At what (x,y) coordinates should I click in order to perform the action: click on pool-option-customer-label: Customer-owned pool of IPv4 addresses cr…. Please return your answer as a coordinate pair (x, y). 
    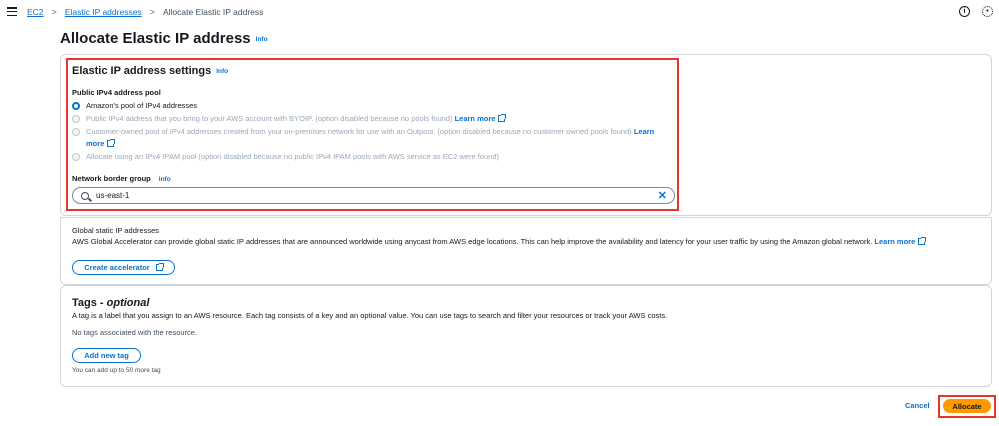
    Looking at the image, I should click on (375, 138).